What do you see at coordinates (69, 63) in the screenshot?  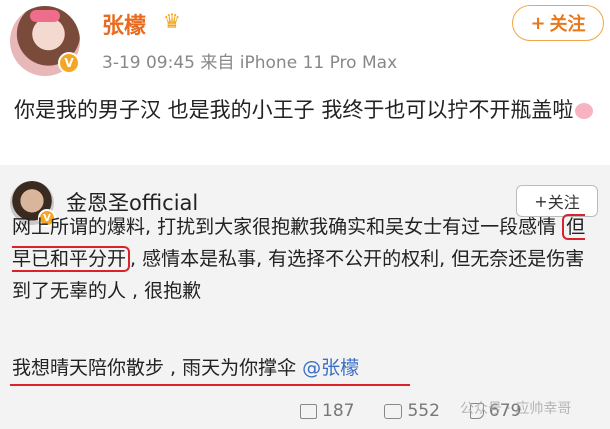 I see `verified-icon: V` at bounding box center [69, 63].